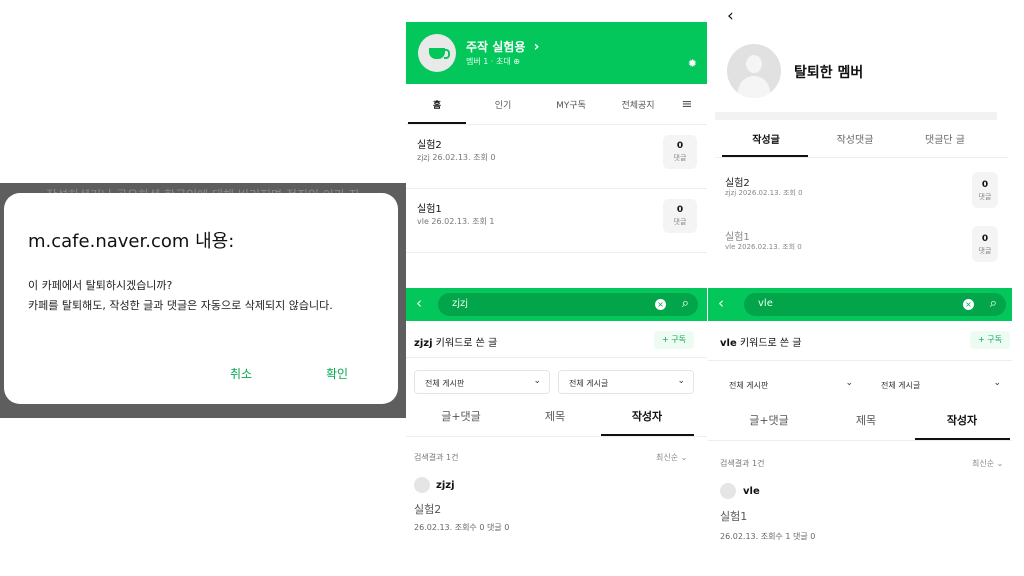 This screenshot has width=1024, height=576. I want to click on cancel-button: 취소, so click(241, 373).